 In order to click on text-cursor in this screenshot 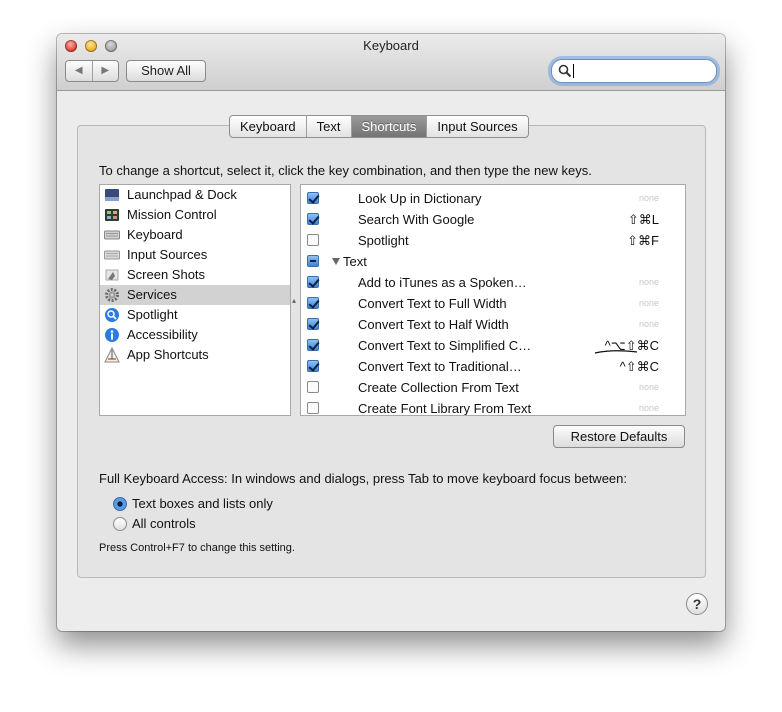, I will do `click(573, 71)`.